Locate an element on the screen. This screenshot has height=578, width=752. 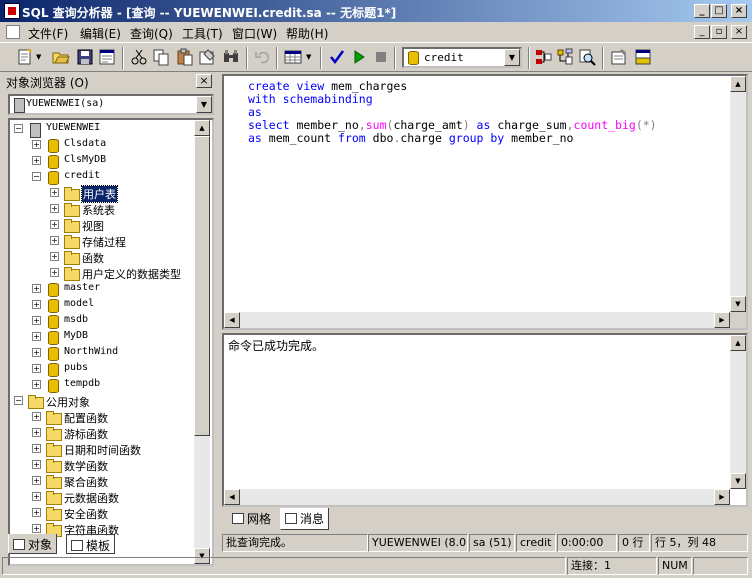
tree-node: − 公用对象 is located at coordinates (103, 401).